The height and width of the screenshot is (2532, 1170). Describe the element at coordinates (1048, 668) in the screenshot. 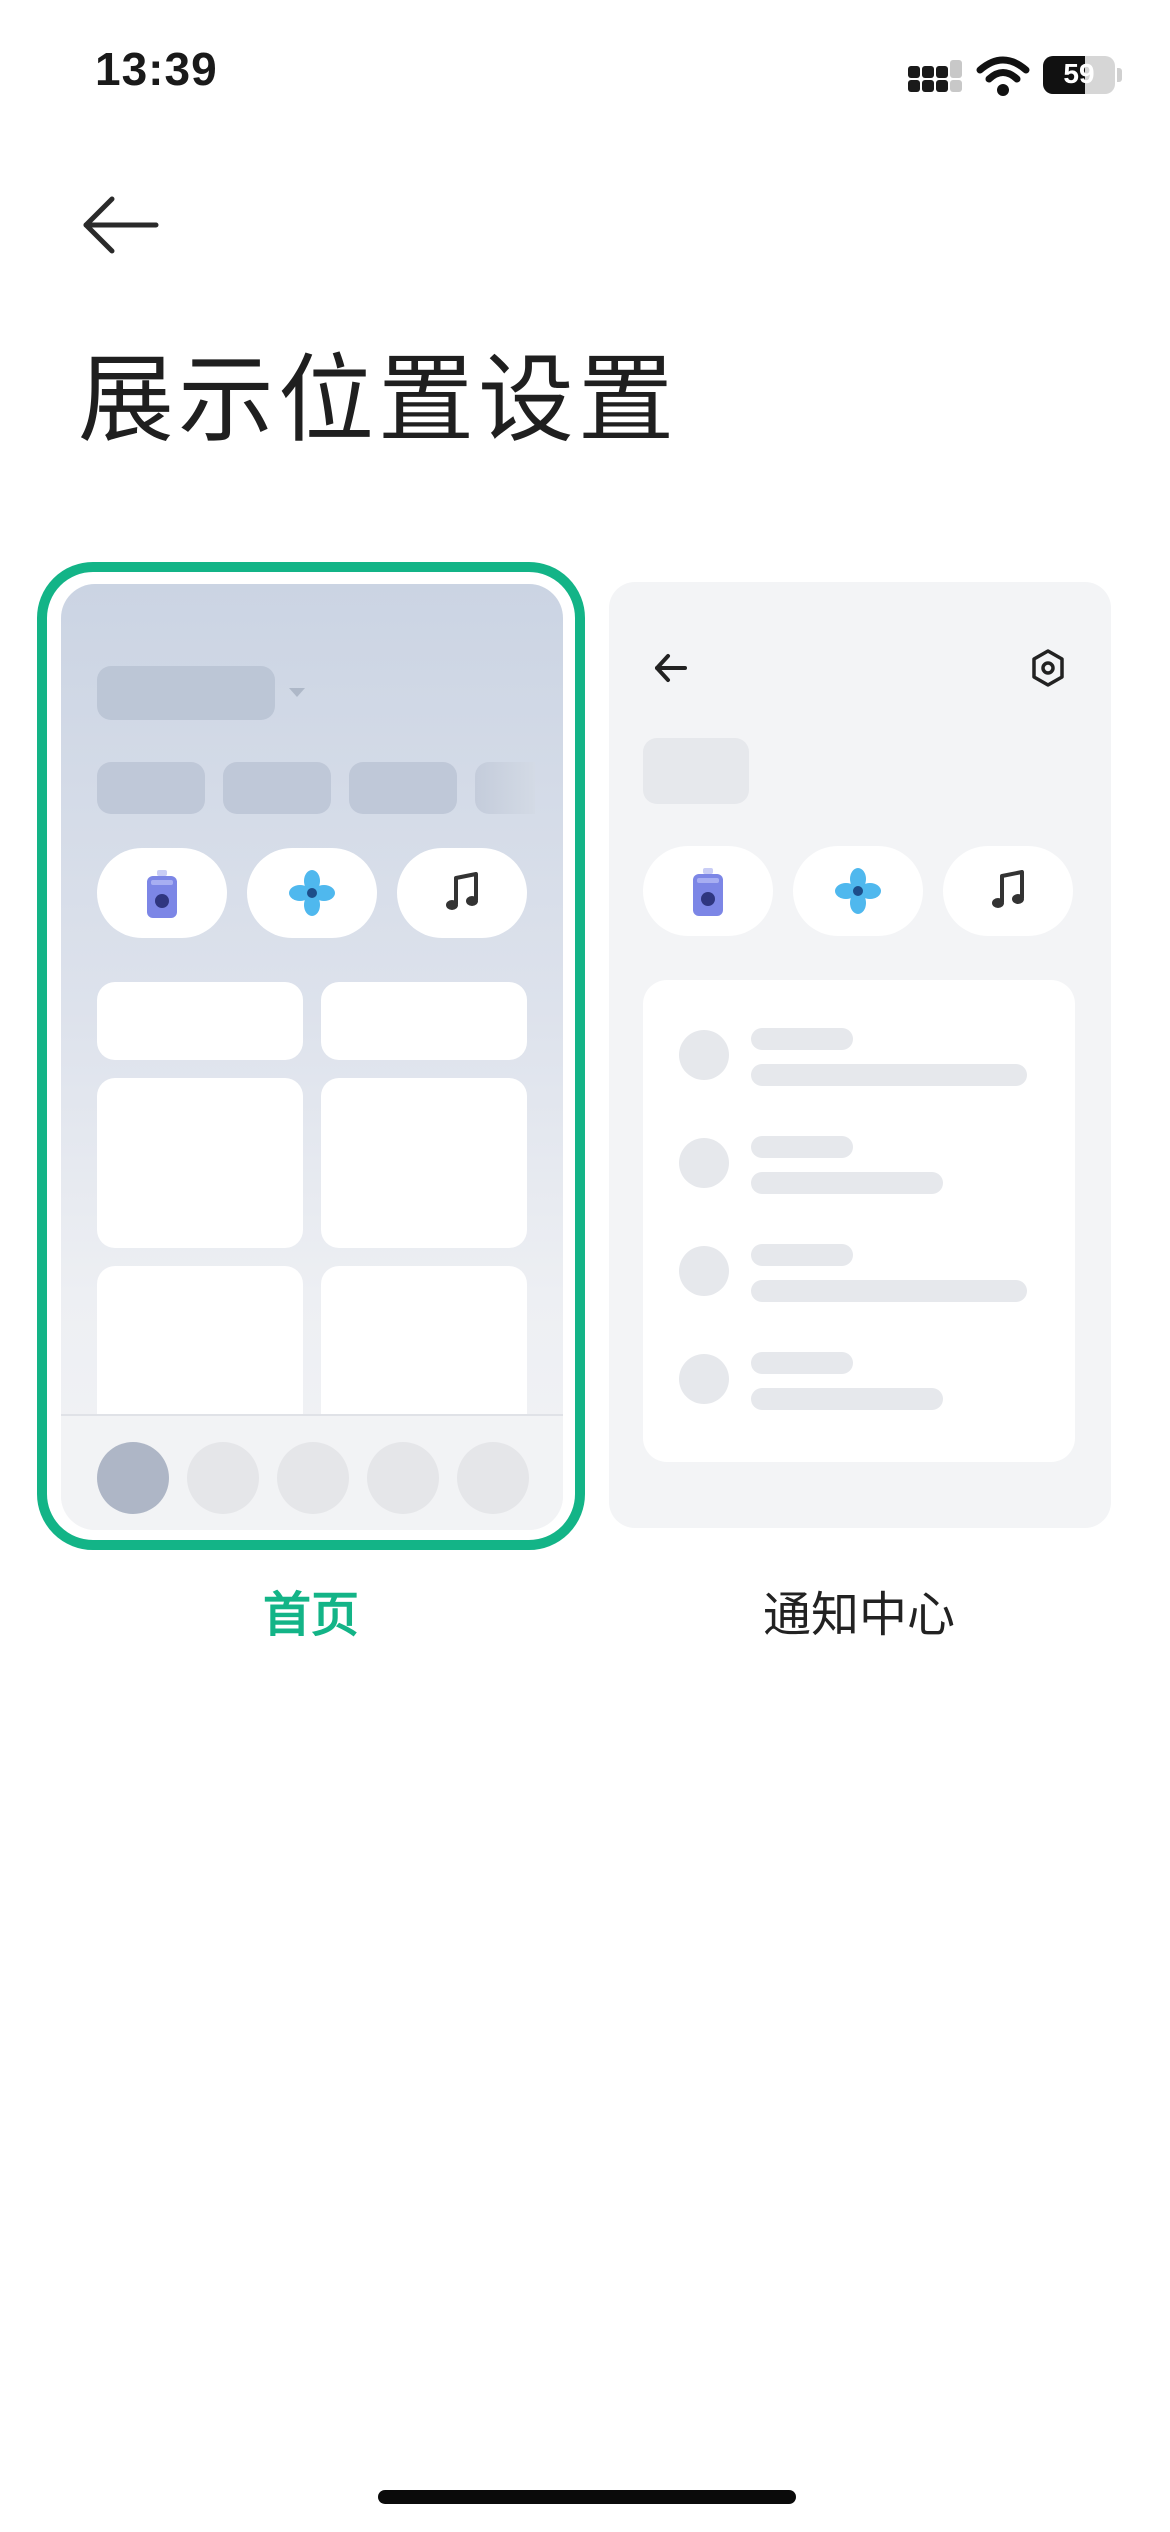

I see `gear-icon` at that location.